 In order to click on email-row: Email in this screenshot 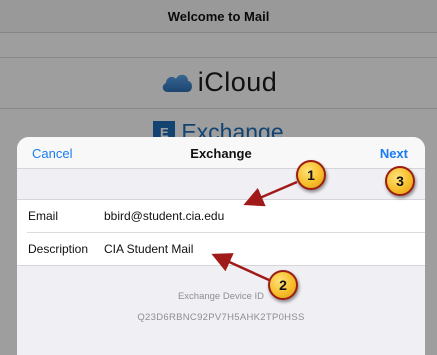, I will do `click(221, 216)`.